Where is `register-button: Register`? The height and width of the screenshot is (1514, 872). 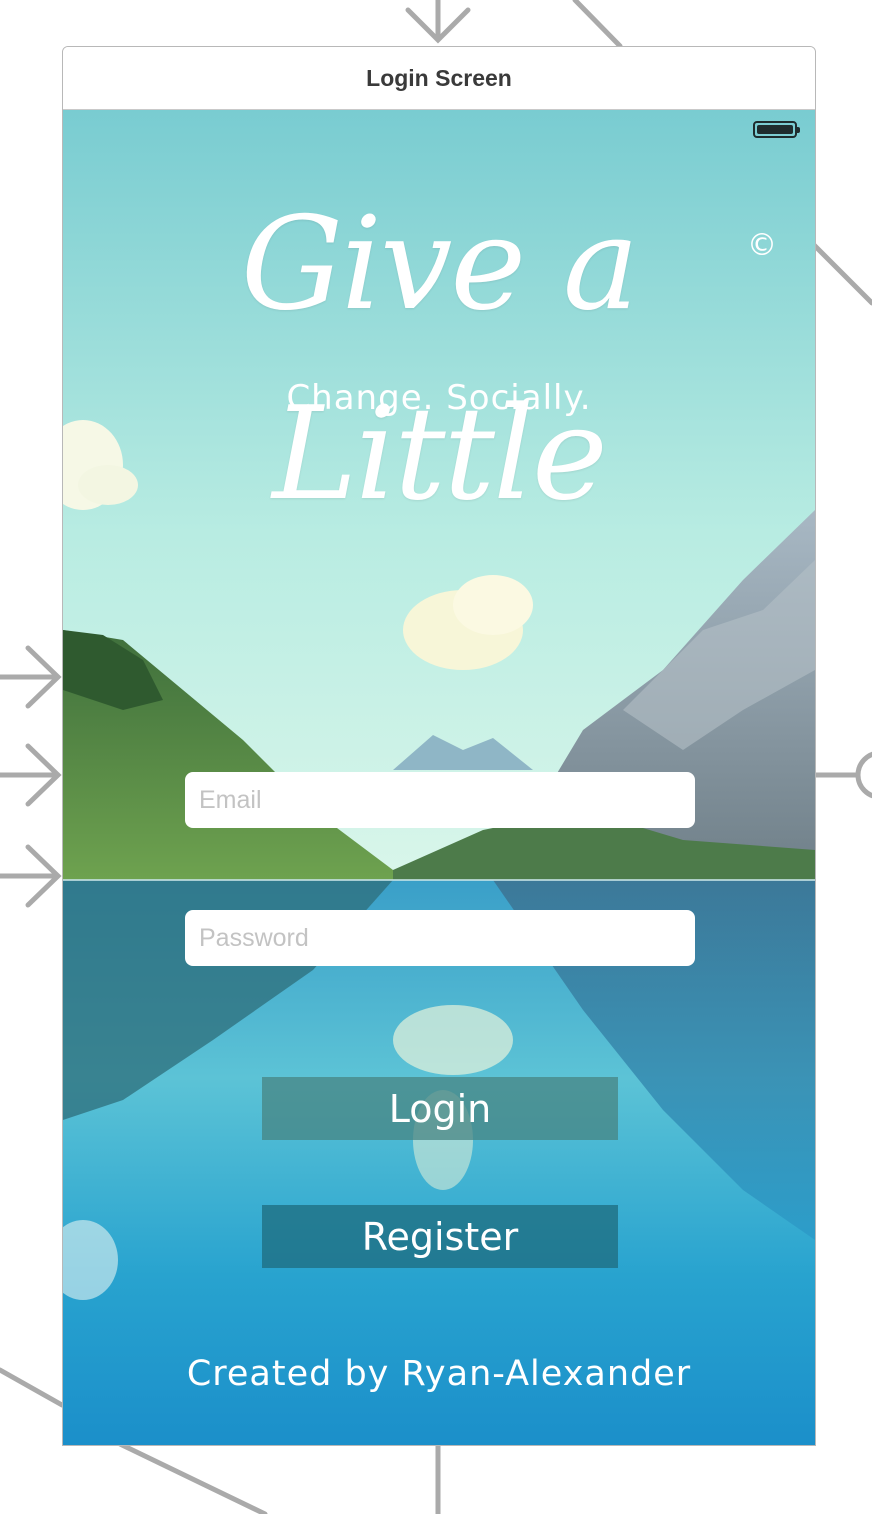
register-button: Register is located at coordinates (440, 1236).